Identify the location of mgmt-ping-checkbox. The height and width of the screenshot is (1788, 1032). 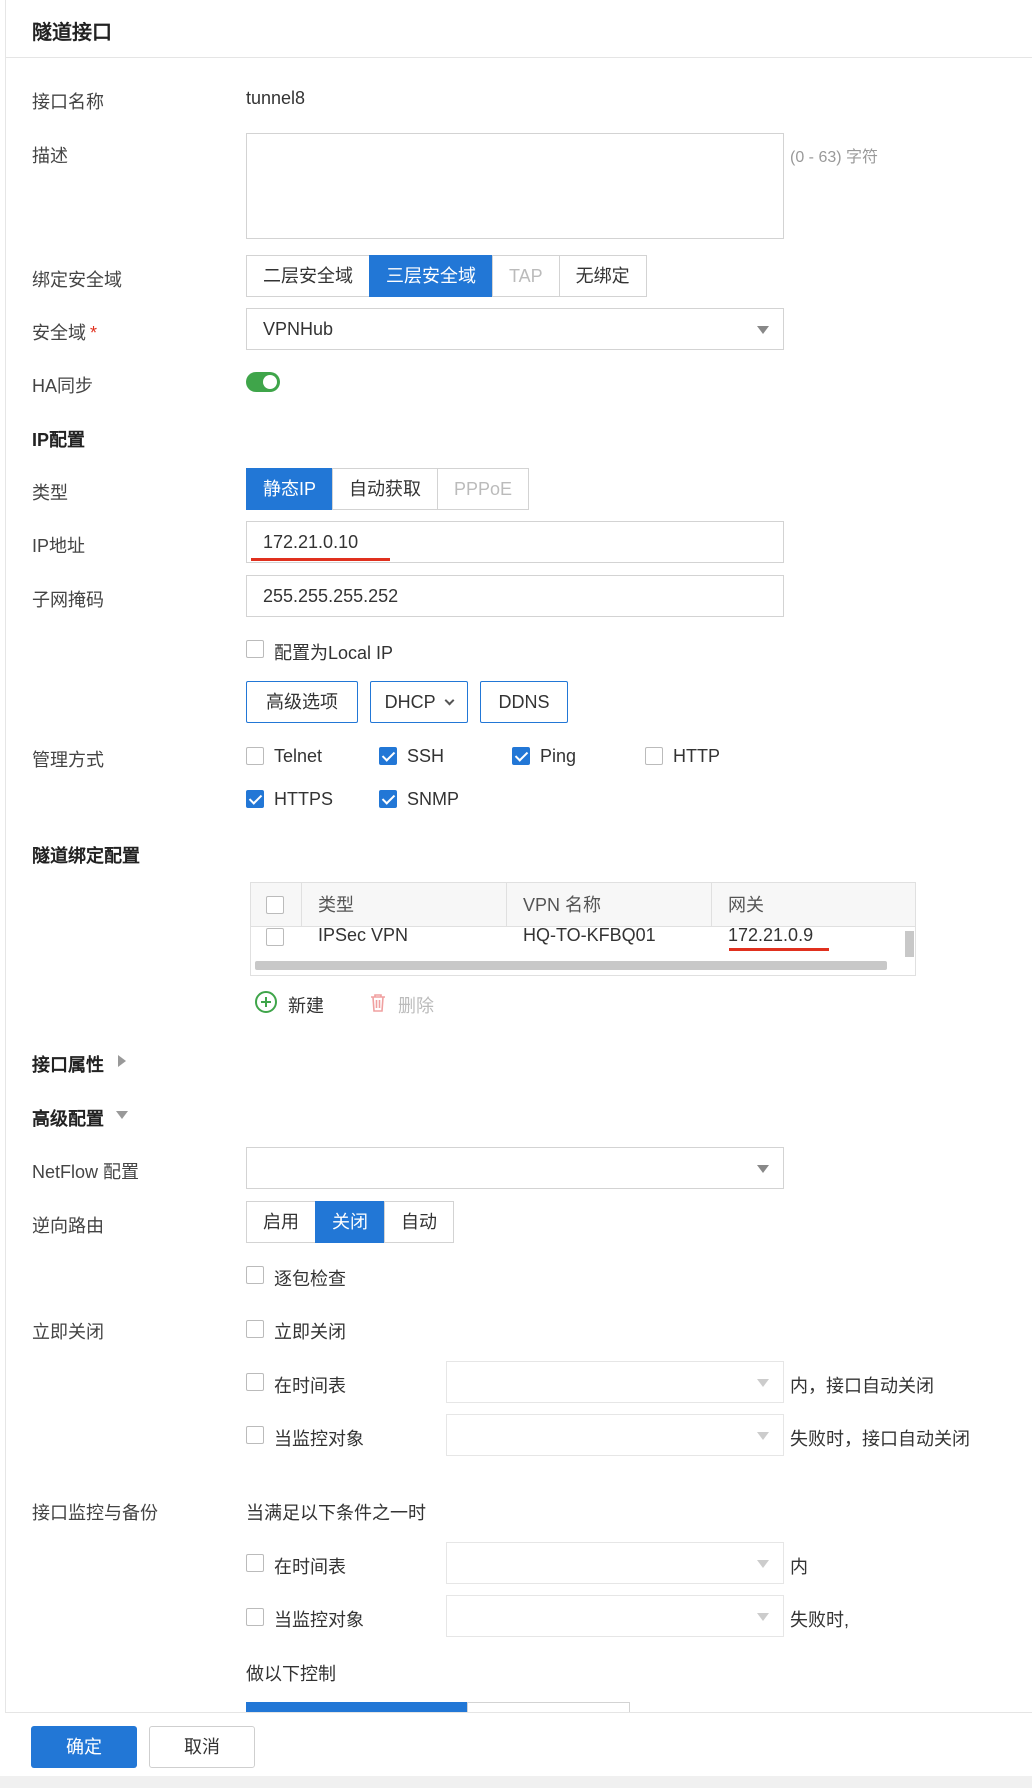
(521, 756).